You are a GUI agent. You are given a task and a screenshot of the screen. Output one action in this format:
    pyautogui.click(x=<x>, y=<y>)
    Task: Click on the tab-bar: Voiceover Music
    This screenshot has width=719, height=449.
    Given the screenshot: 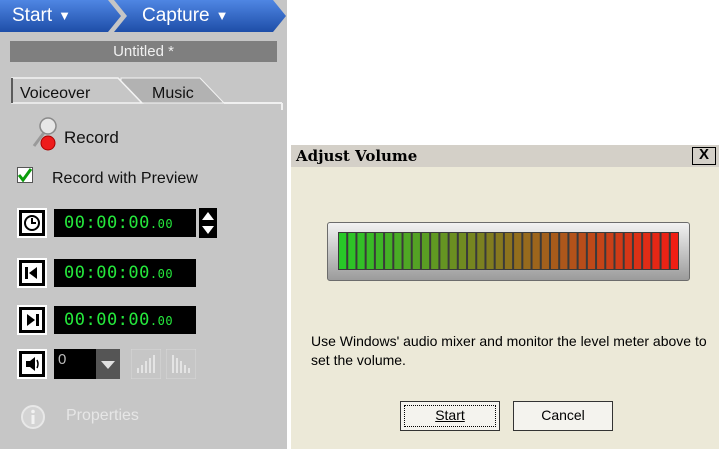 What is the action you would take?
    pyautogui.click(x=143, y=91)
    